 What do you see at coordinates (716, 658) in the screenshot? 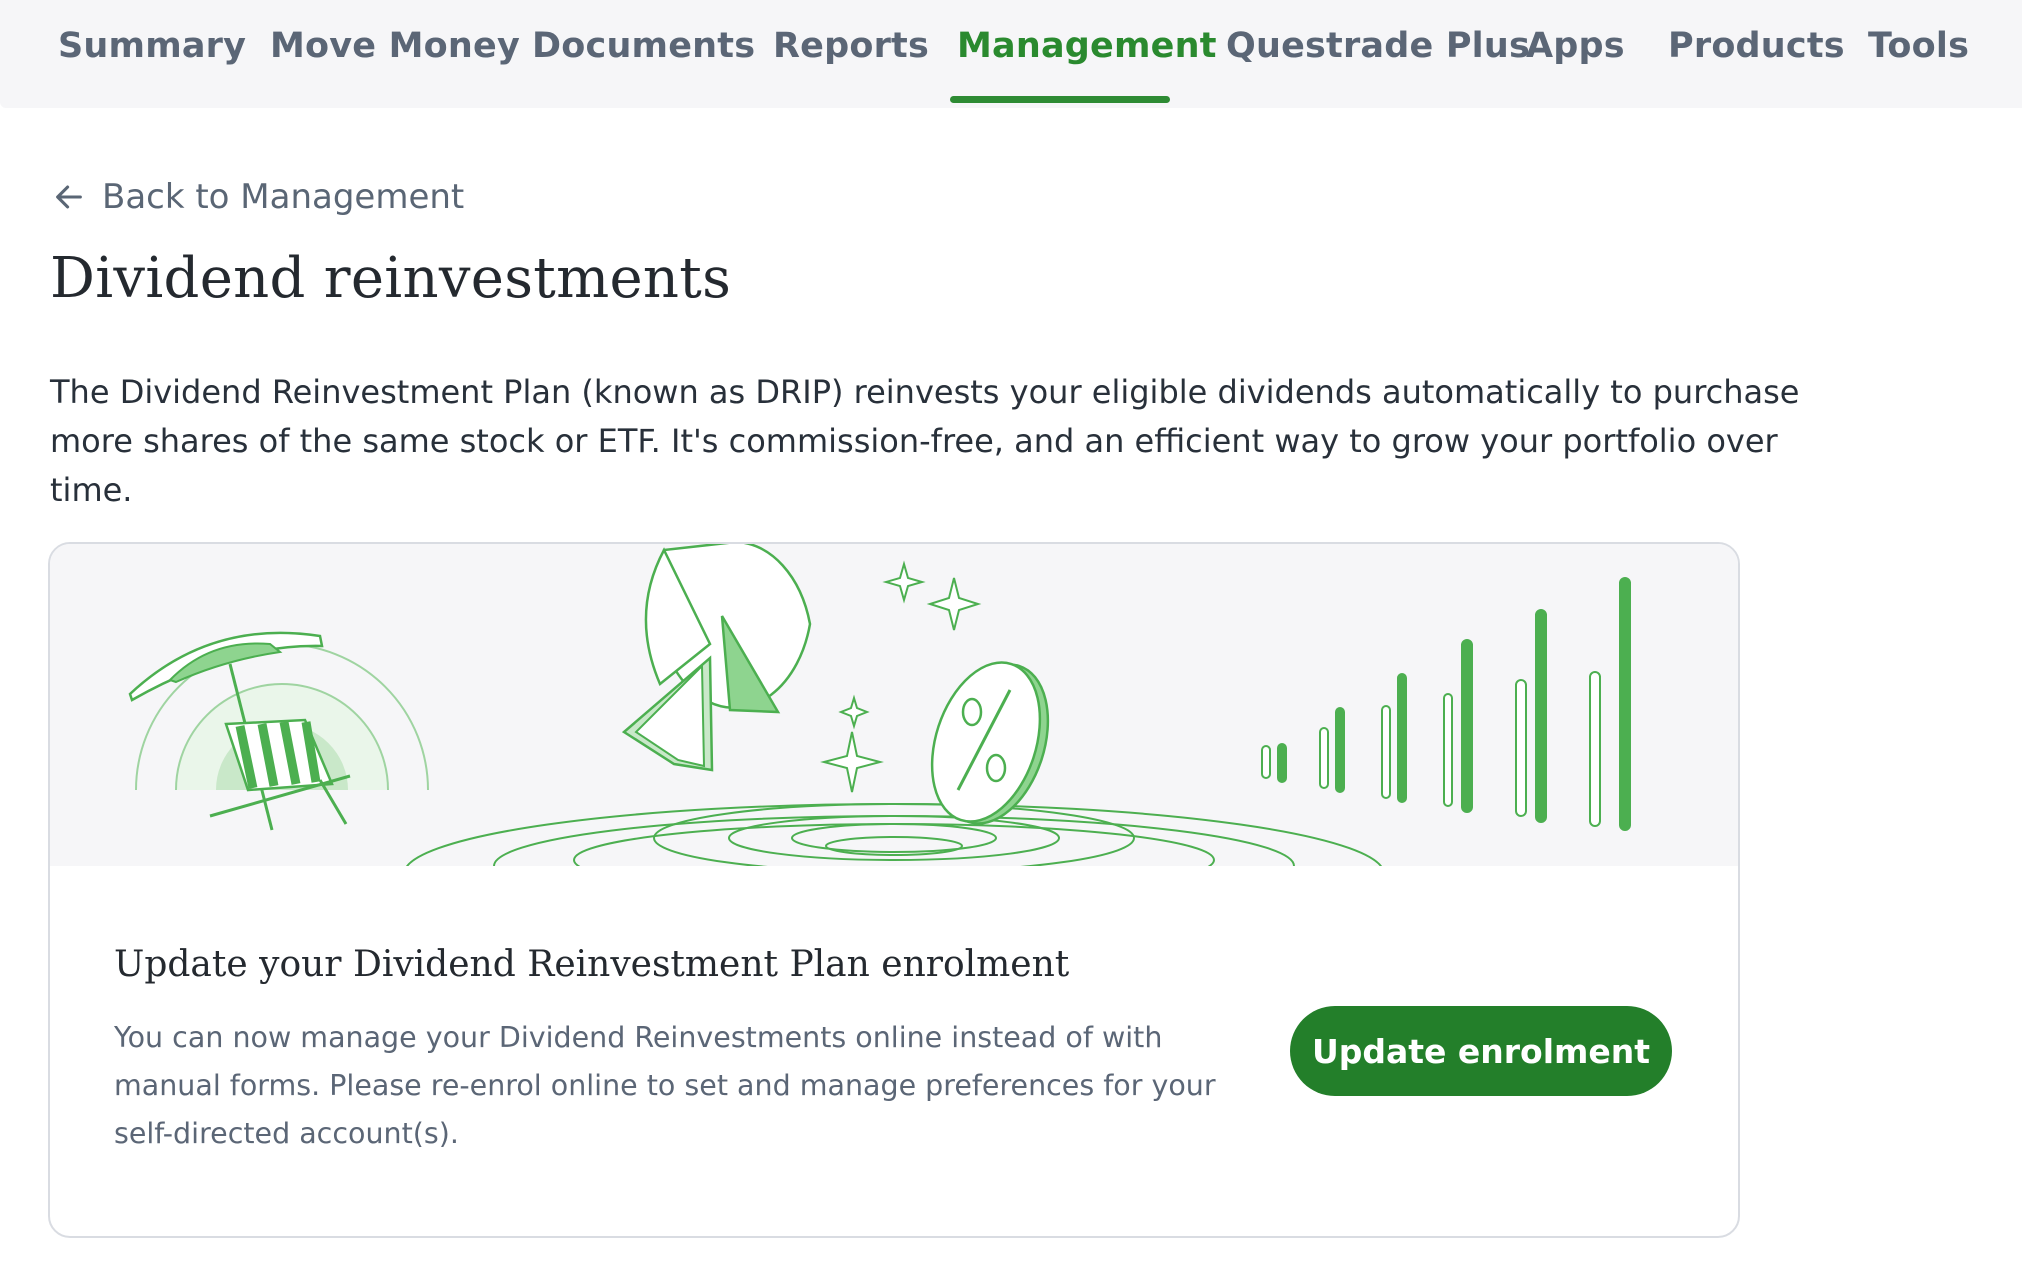
I see `pie-chart-icon` at bounding box center [716, 658].